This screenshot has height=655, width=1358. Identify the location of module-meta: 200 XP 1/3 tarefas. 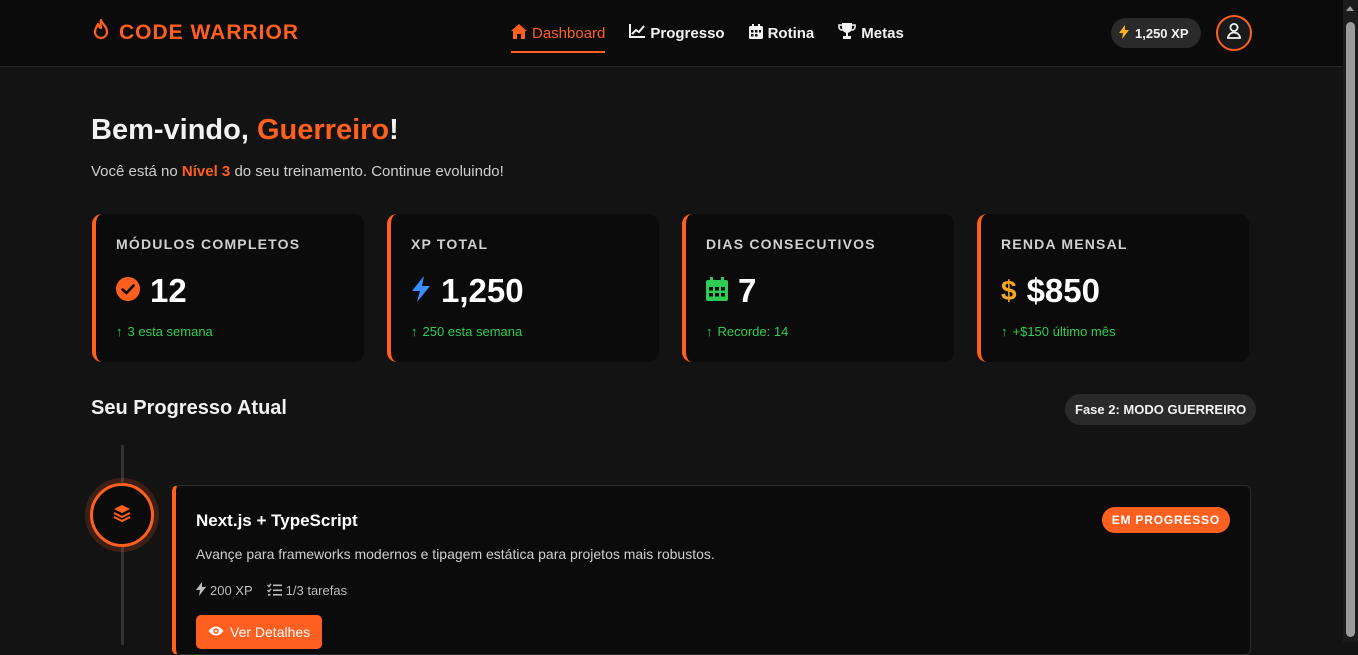
(271, 590).